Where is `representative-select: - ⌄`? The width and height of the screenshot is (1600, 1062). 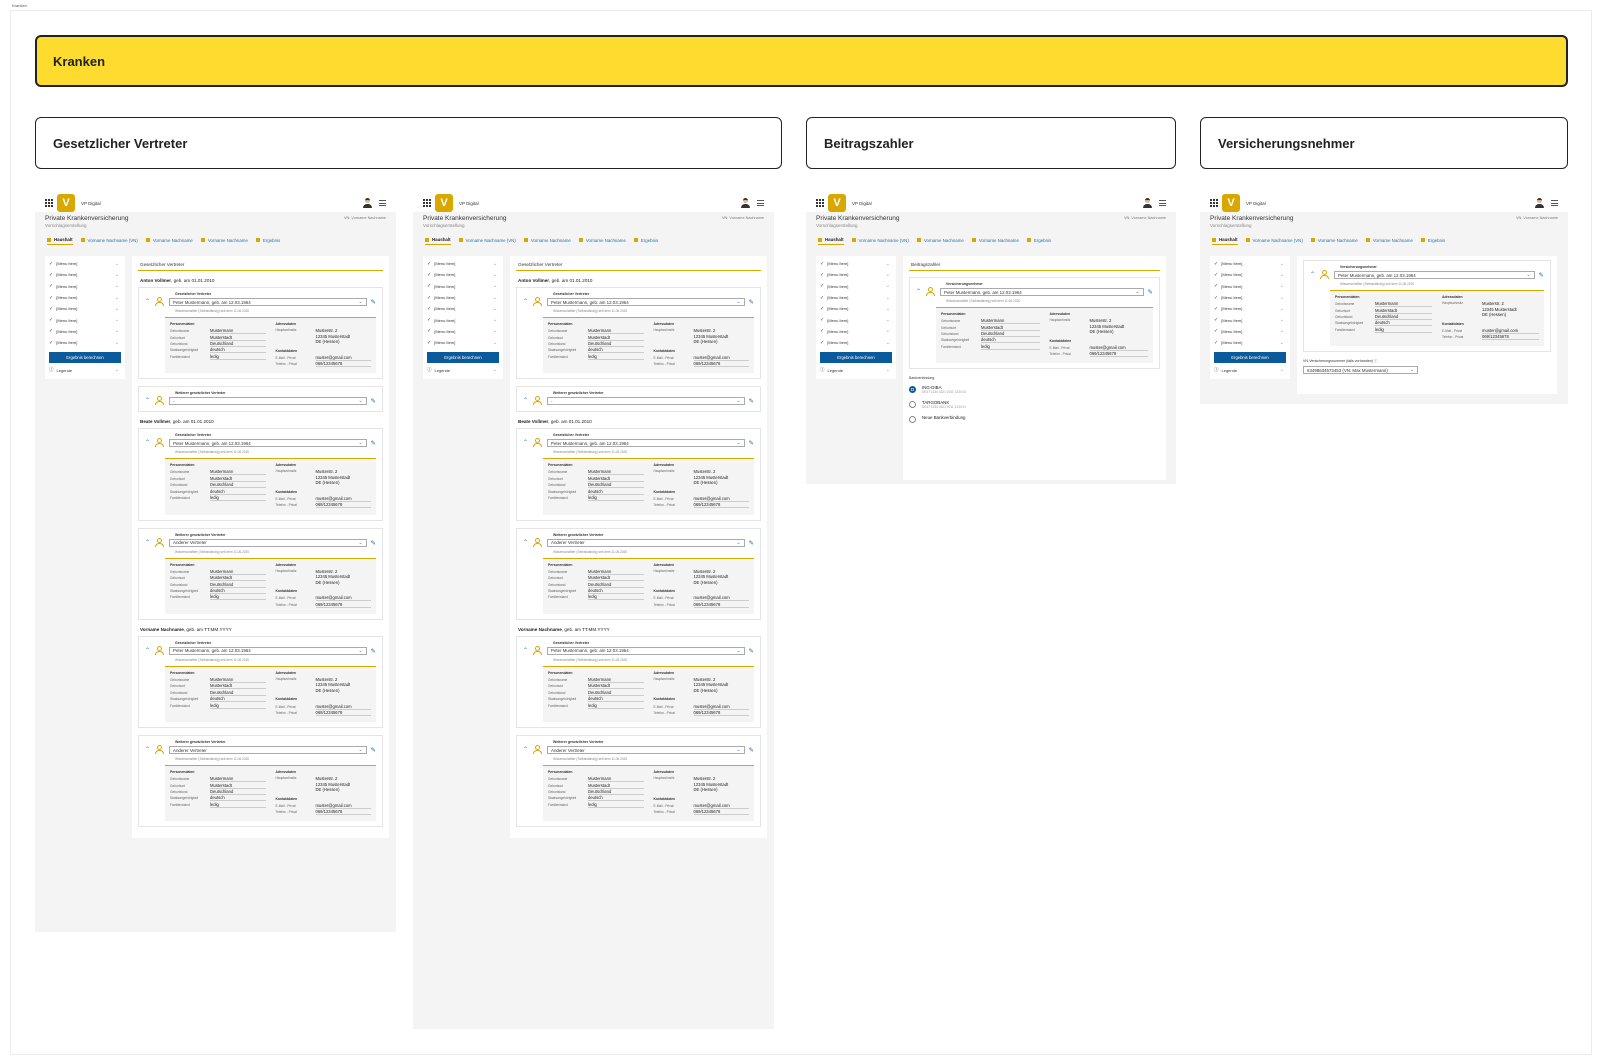 representative-select: - ⌄ is located at coordinates (646, 401).